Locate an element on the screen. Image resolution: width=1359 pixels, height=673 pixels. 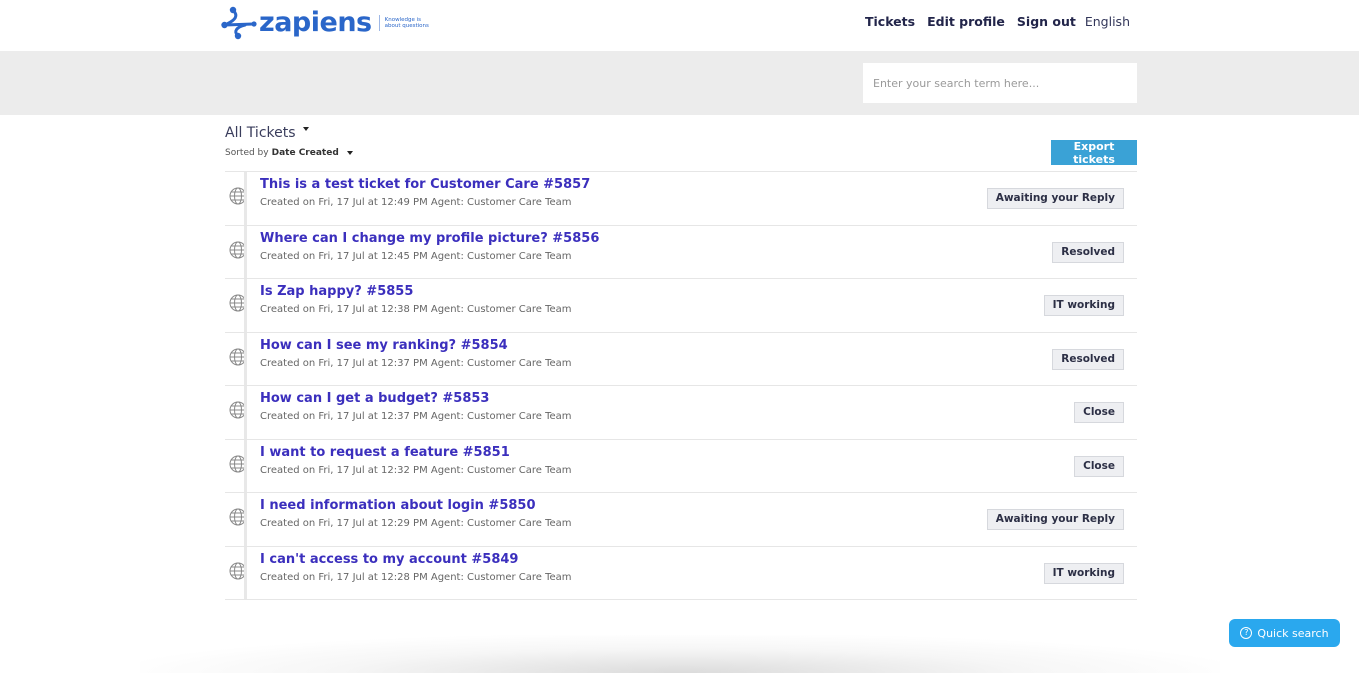
ticket-title-link: I need information about login #5850 is located at coordinates (398, 505).